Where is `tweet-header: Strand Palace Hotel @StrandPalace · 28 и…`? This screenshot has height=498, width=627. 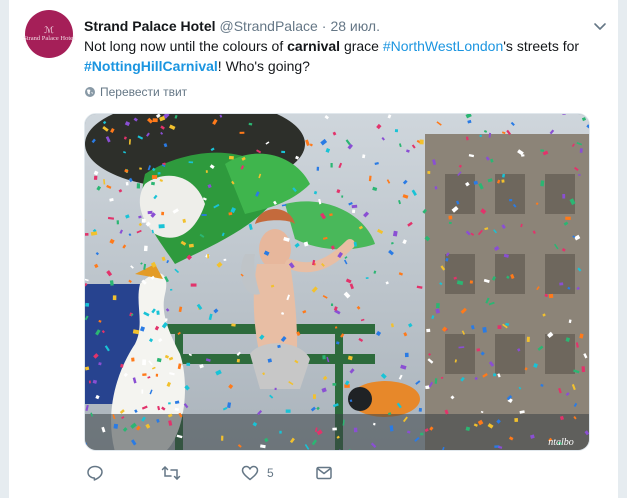 tweet-header: Strand Palace Hotel @StrandPalace · 28 и… is located at coordinates (346, 26).